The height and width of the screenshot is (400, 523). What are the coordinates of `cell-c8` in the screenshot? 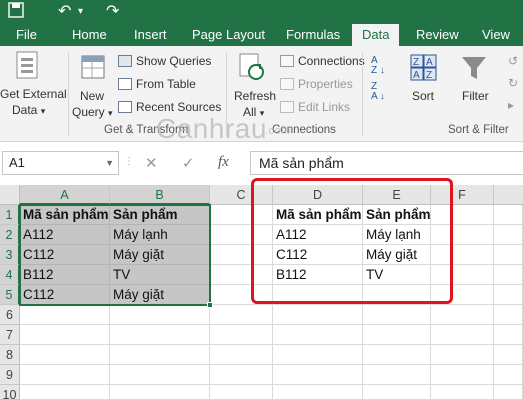 It's located at (241, 355).